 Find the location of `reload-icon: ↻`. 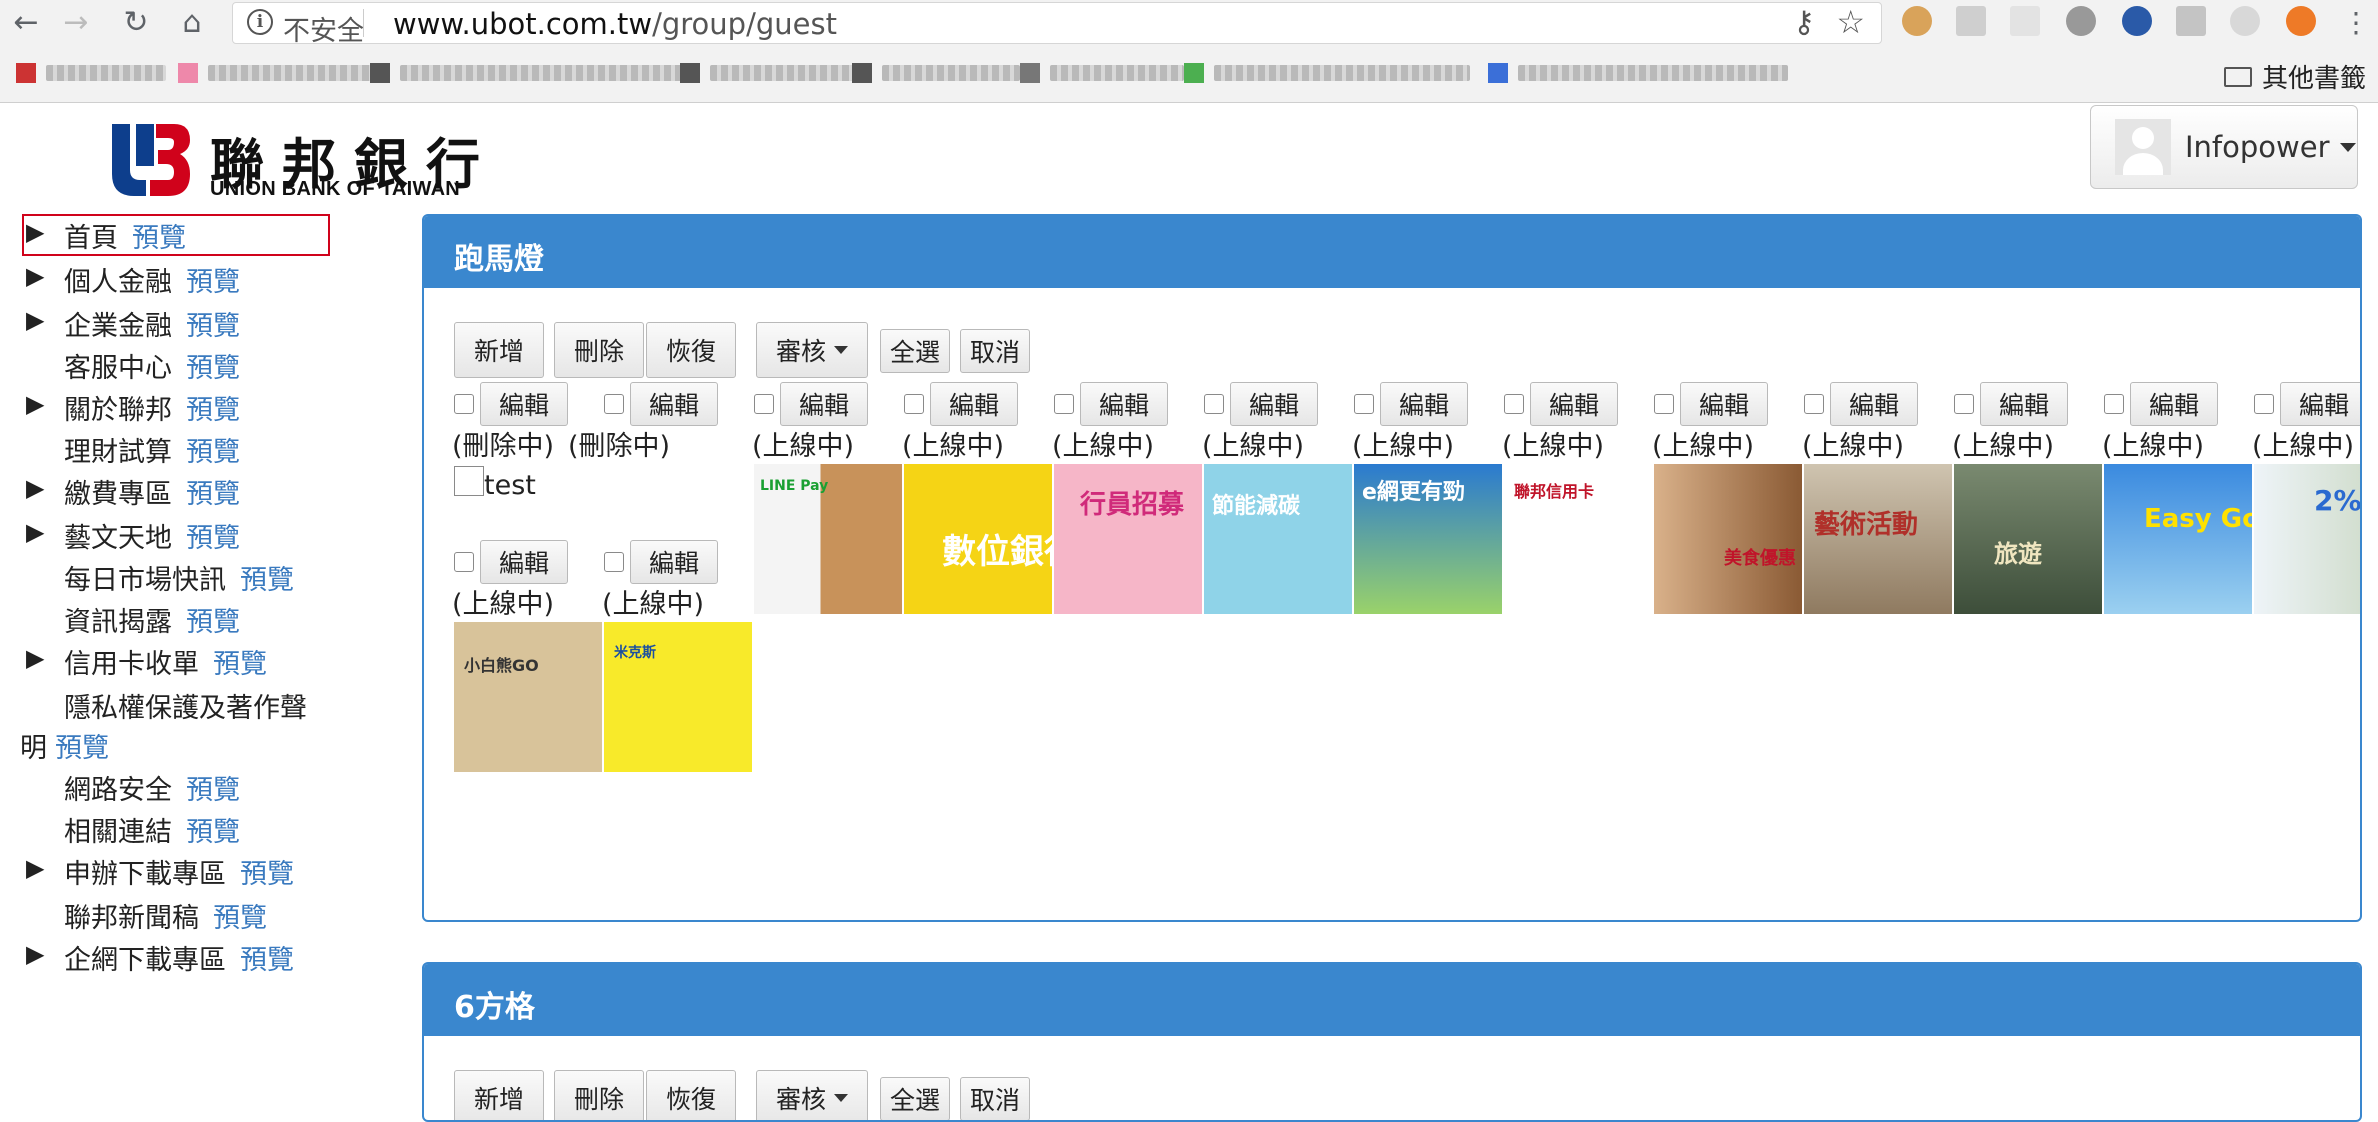

reload-icon: ↻ is located at coordinates (136, 22).